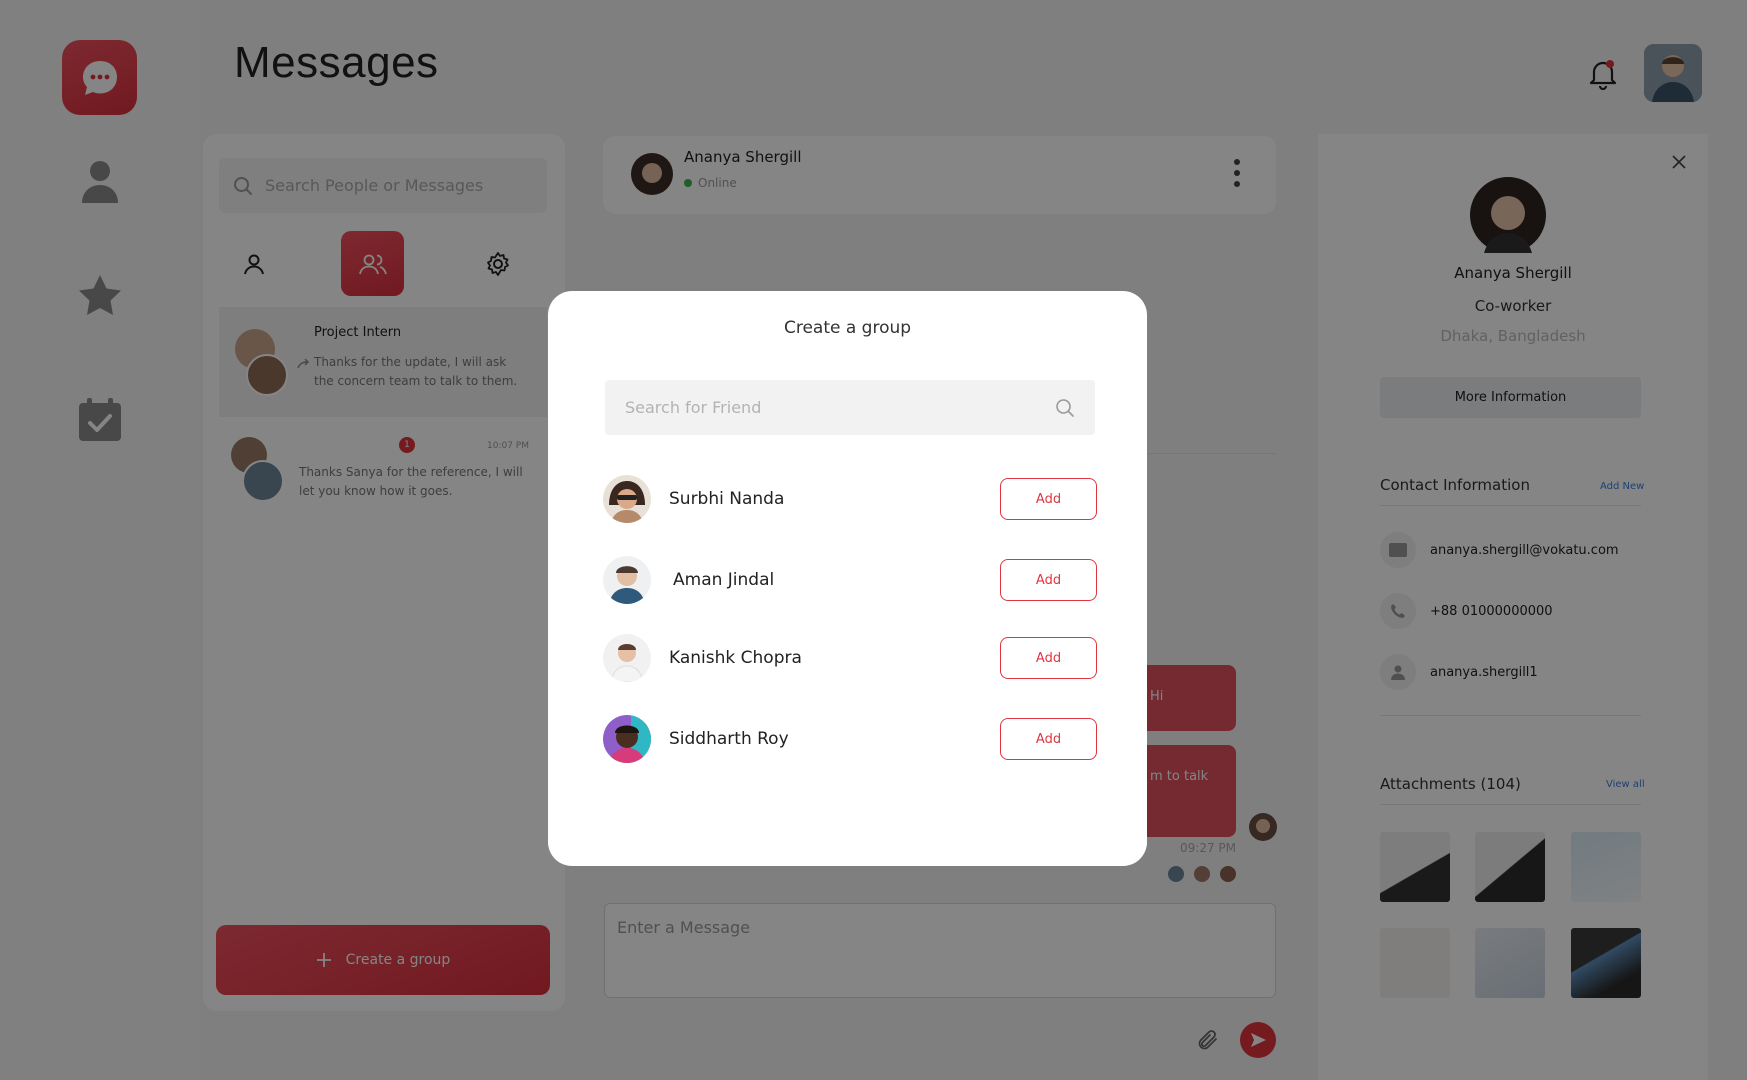 This screenshot has width=1747, height=1080. I want to click on friend-name: Kanishk Chopra, so click(735, 658).